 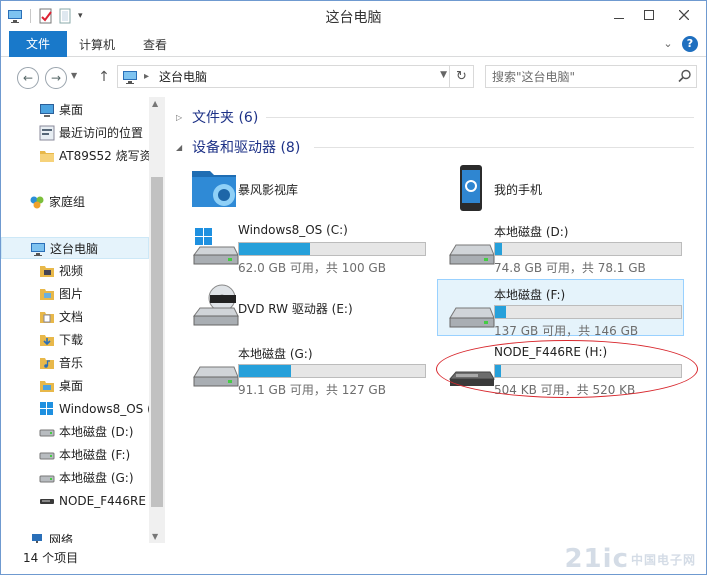 I want to click on expand-ribbon-icon: ⌄, so click(x=668, y=44).